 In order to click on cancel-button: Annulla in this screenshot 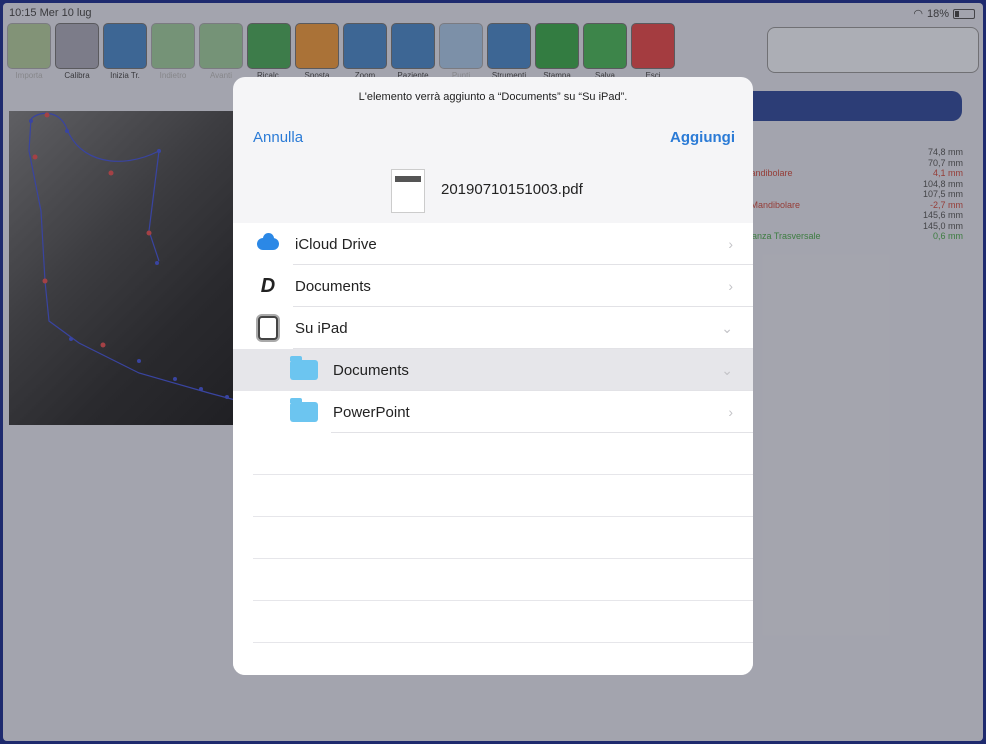, I will do `click(278, 137)`.